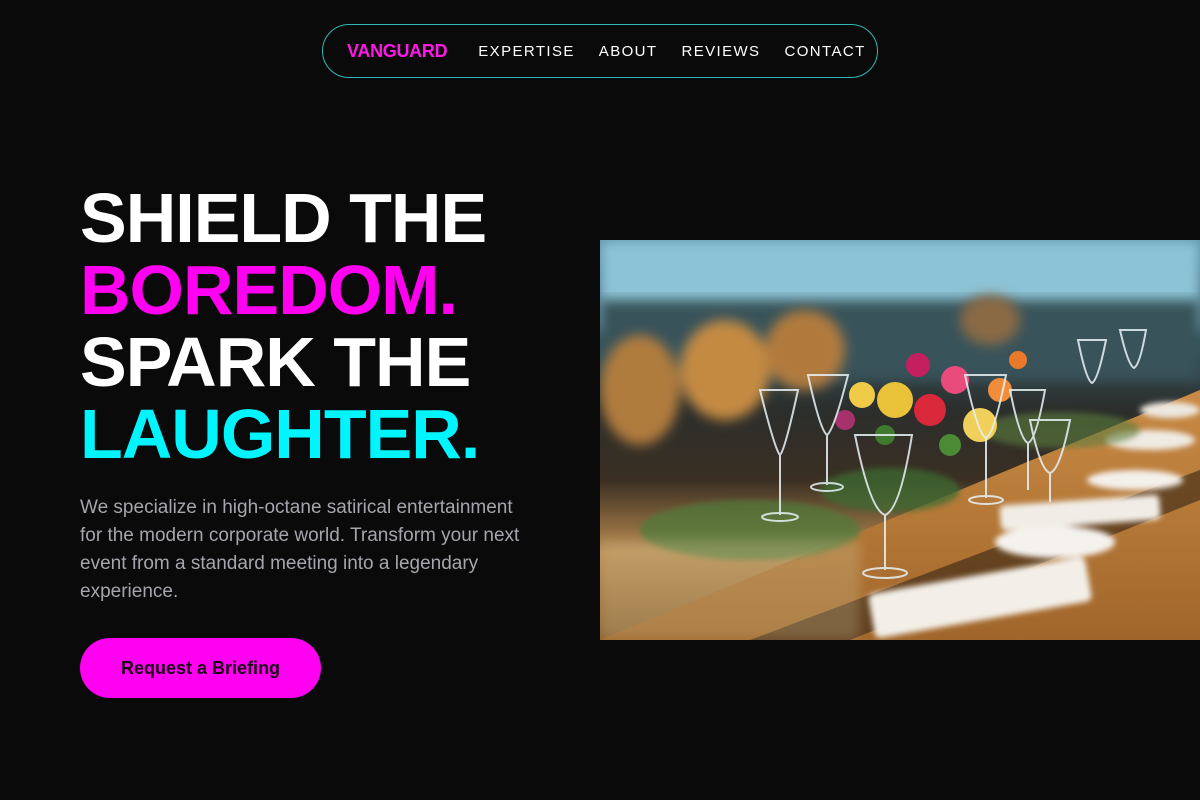  Describe the element at coordinates (397, 51) in the screenshot. I see `brand-logo: VANGUARD` at that location.